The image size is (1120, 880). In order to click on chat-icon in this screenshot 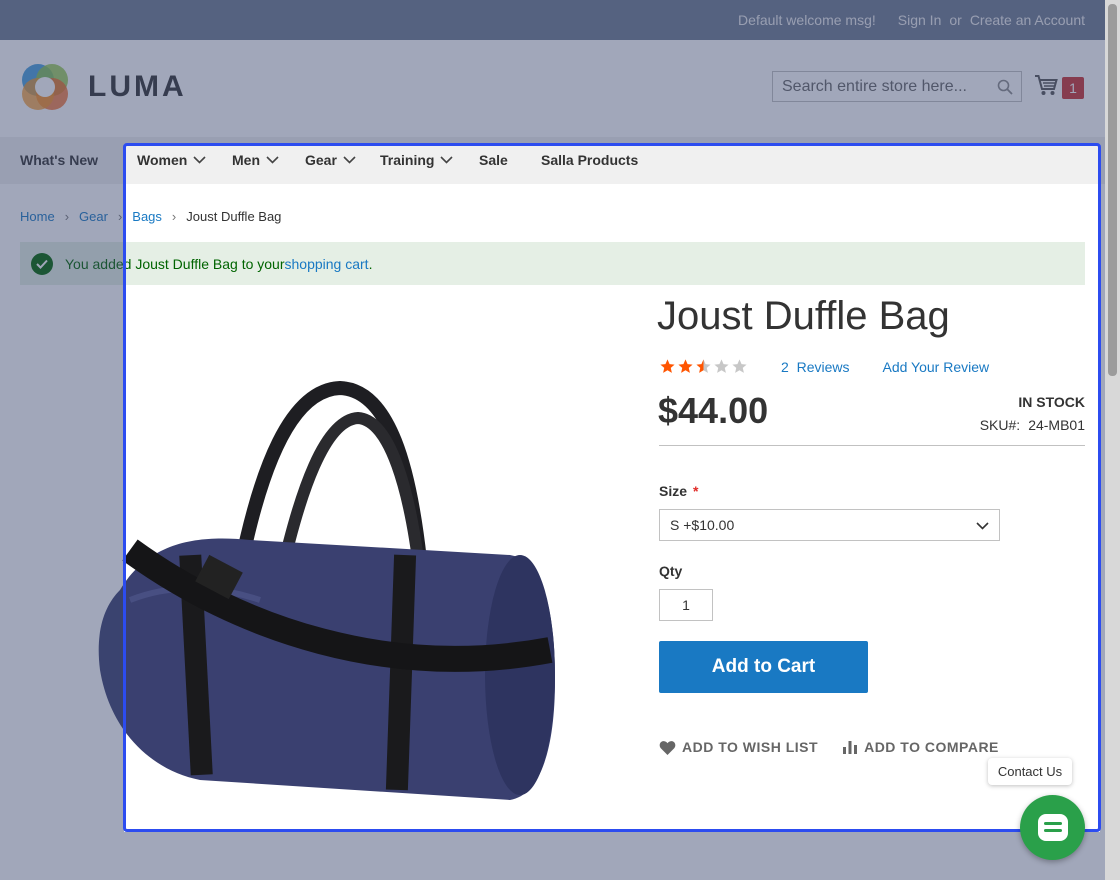, I will do `click(1052, 827)`.